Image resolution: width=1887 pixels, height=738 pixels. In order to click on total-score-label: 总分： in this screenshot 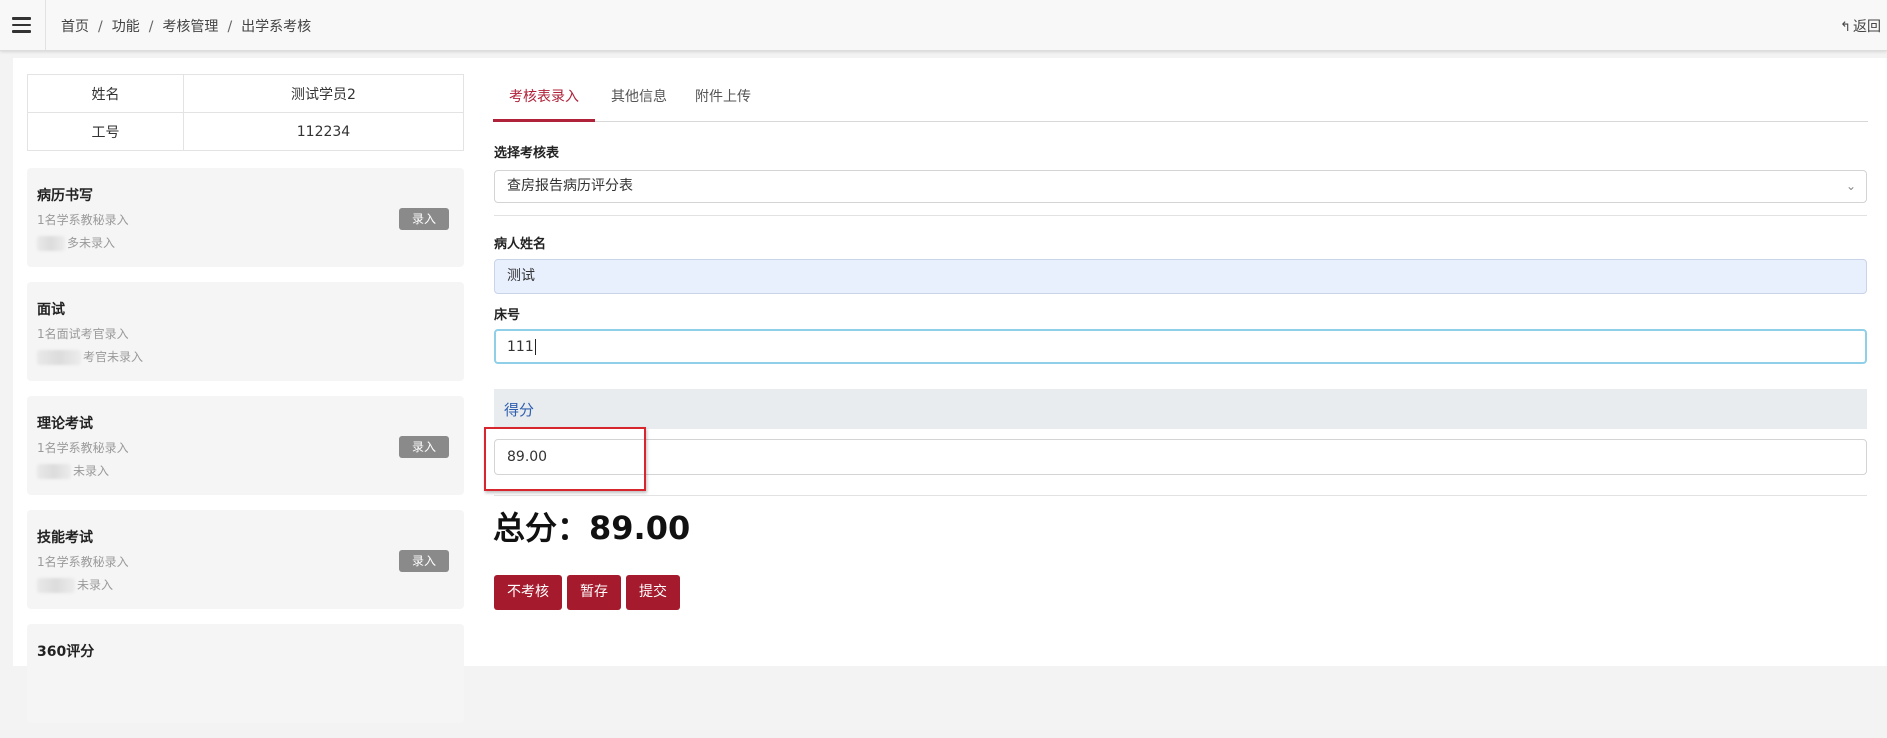, I will do `click(541, 528)`.